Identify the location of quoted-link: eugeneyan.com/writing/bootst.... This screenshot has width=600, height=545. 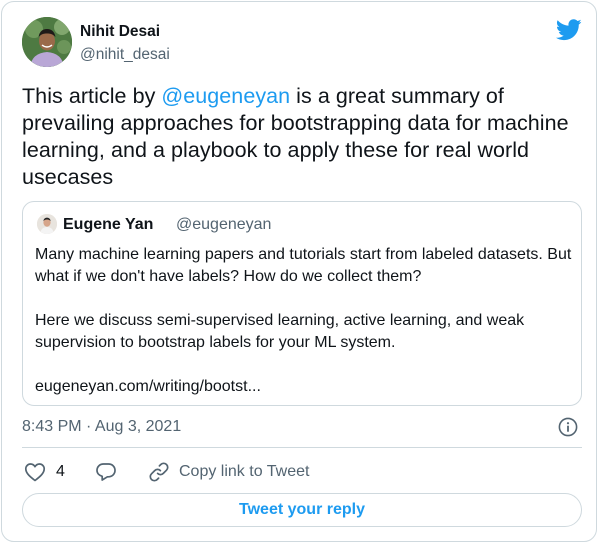
(305, 387).